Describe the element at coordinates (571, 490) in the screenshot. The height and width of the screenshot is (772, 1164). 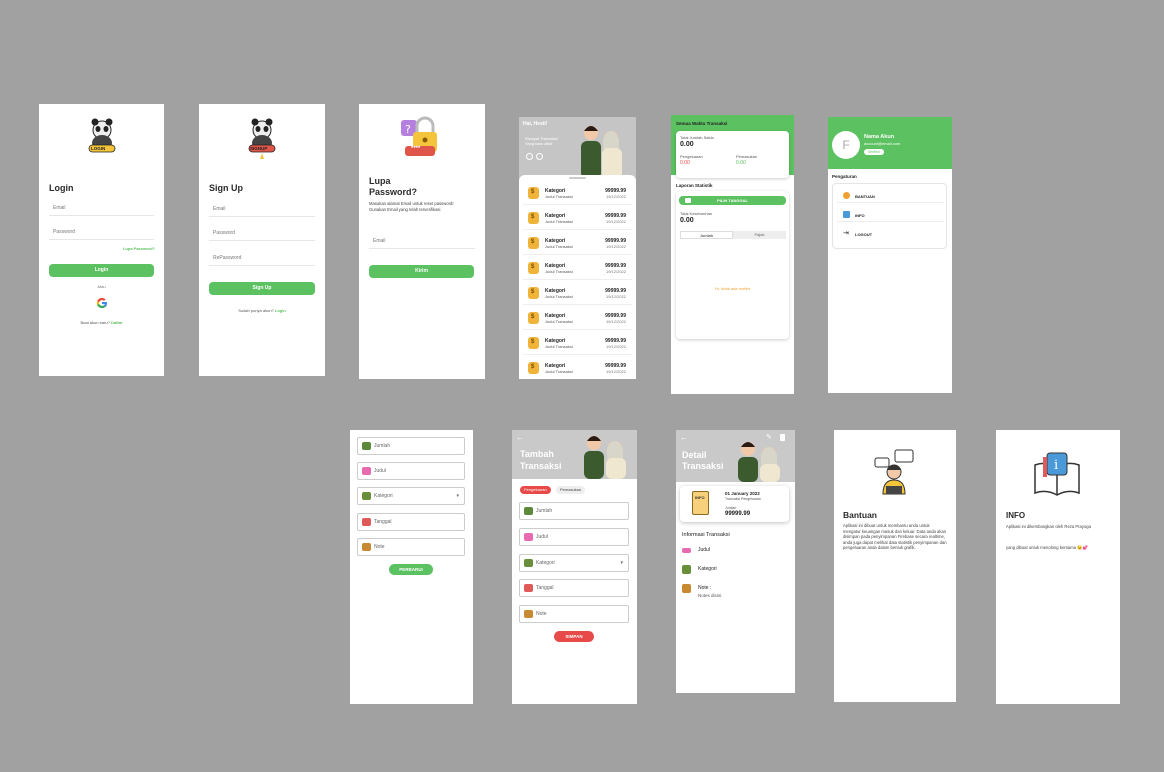
I see `tab-income: Pemasukan` at that location.